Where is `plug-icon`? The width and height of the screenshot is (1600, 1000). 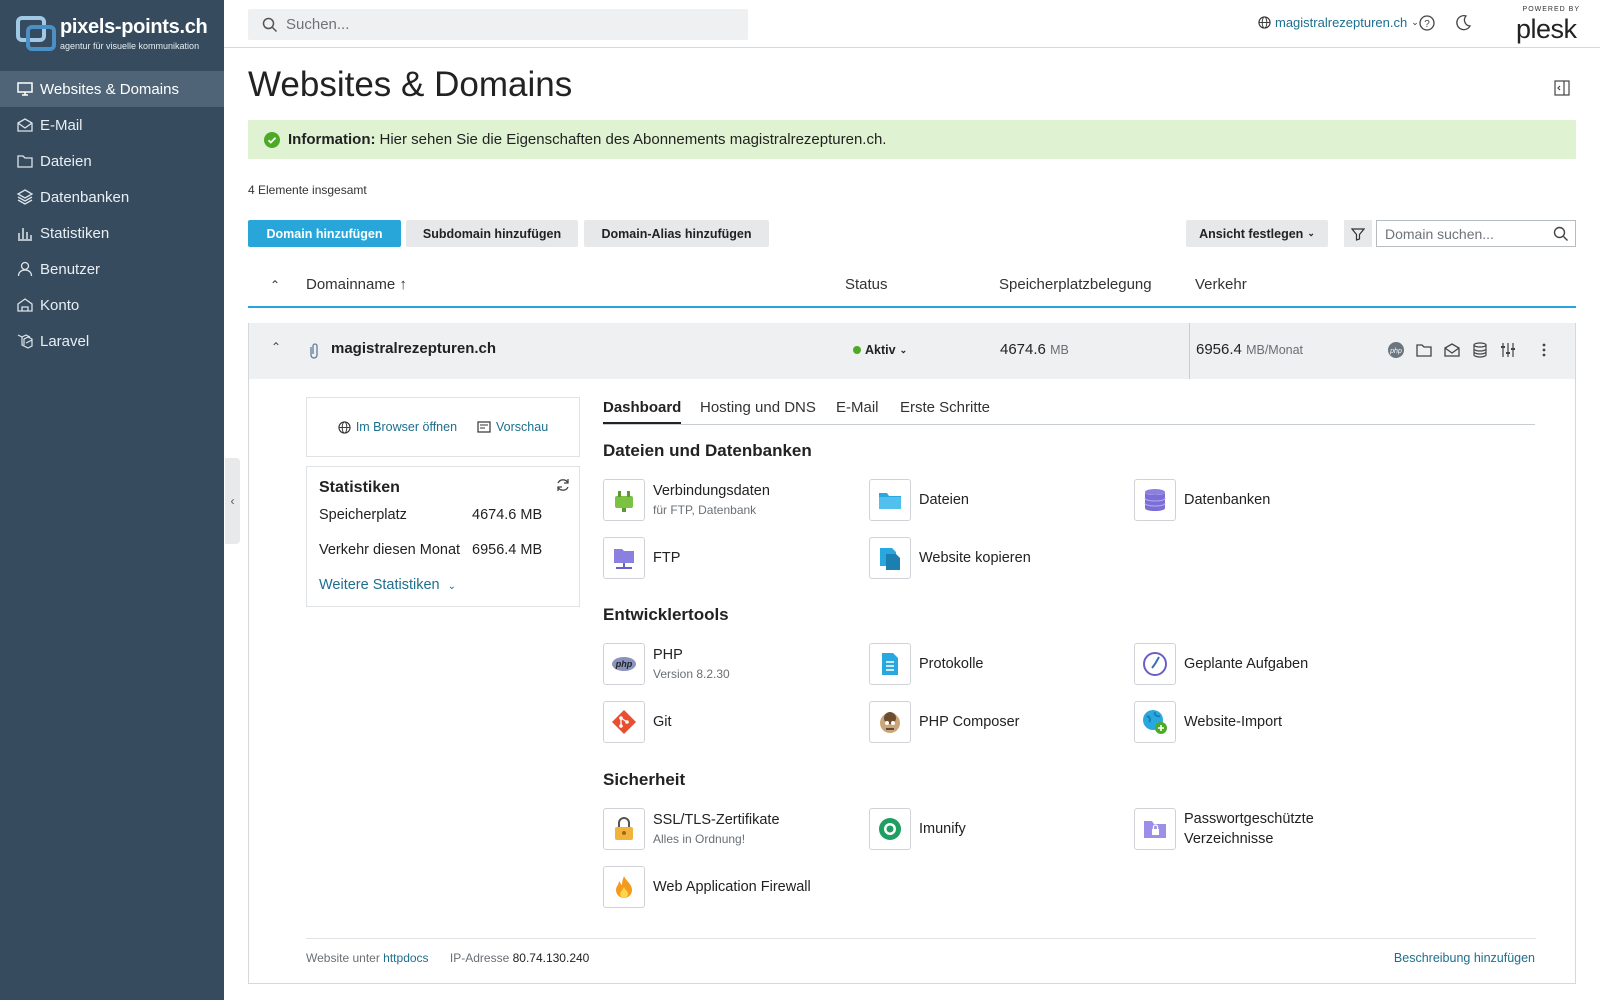 plug-icon is located at coordinates (624, 501).